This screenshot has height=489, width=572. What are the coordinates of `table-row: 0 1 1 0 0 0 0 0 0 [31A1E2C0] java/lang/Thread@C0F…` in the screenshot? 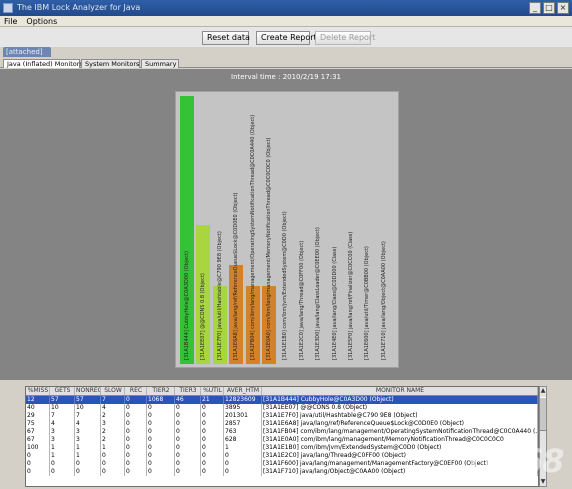 It's located at (282, 456).